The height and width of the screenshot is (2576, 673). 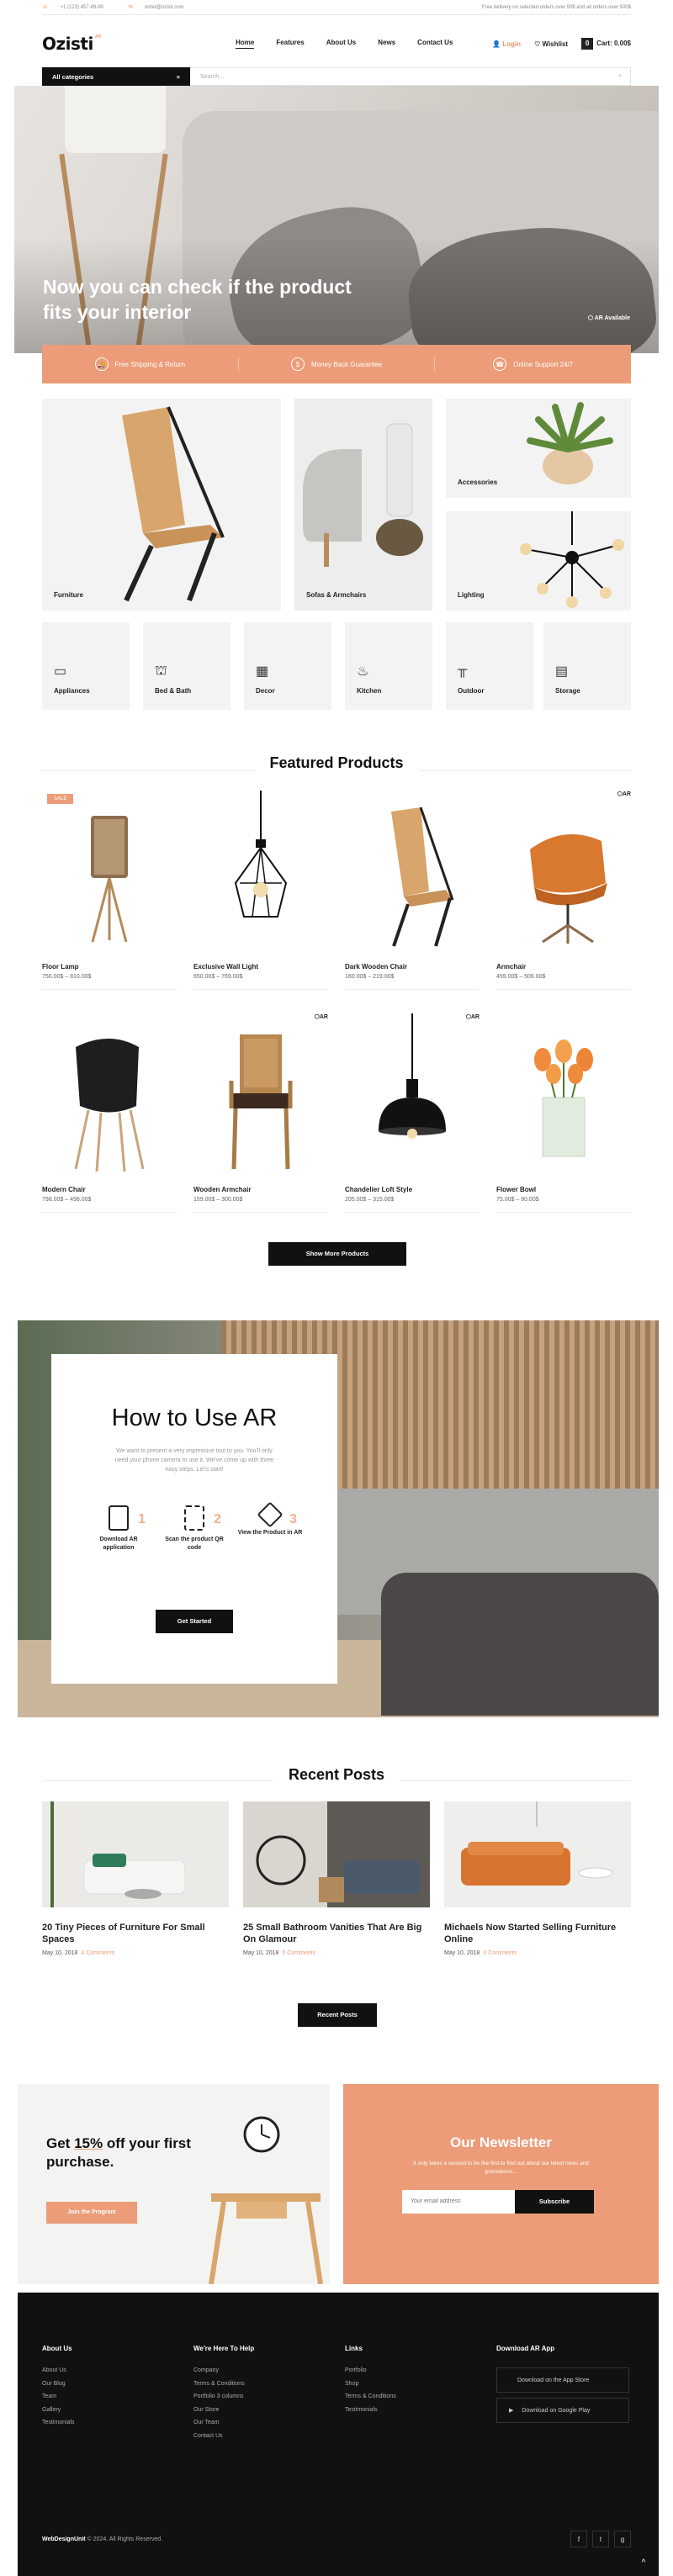 I want to click on ar-step-download: 1 Download AR application, so click(x=119, y=1528).